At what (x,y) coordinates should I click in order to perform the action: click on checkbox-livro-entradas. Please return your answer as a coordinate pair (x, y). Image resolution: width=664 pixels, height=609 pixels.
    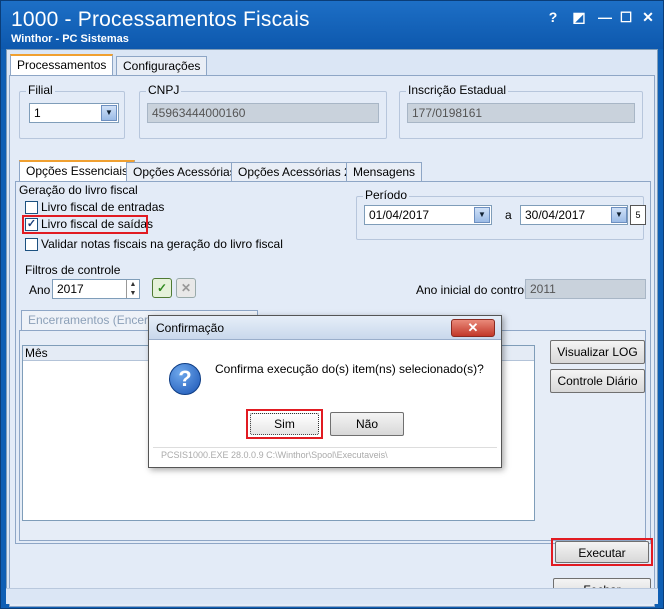
    Looking at the image, I should click on (31, 207).